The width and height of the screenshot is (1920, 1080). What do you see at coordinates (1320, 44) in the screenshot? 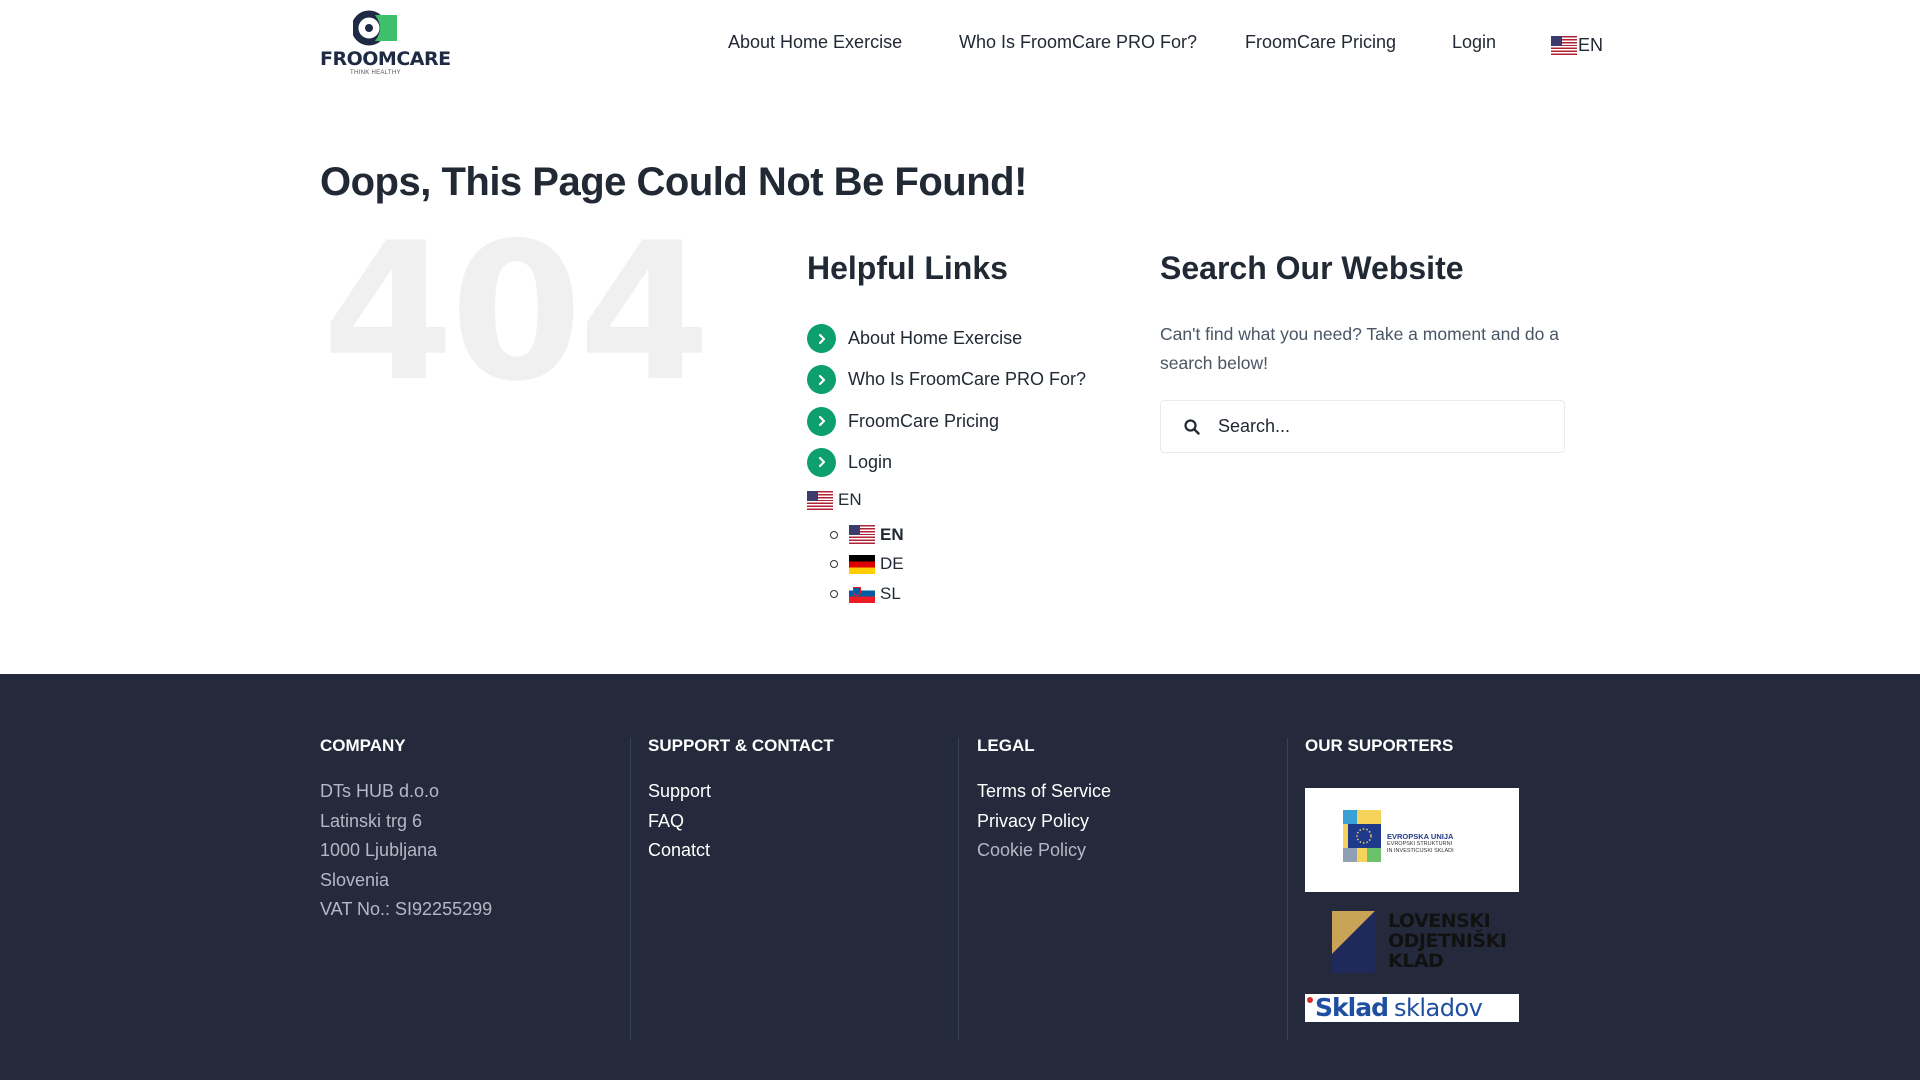
I see `nav-froomcare-pricing: FroomCare Pricing` at bounding box center [1320, 44].